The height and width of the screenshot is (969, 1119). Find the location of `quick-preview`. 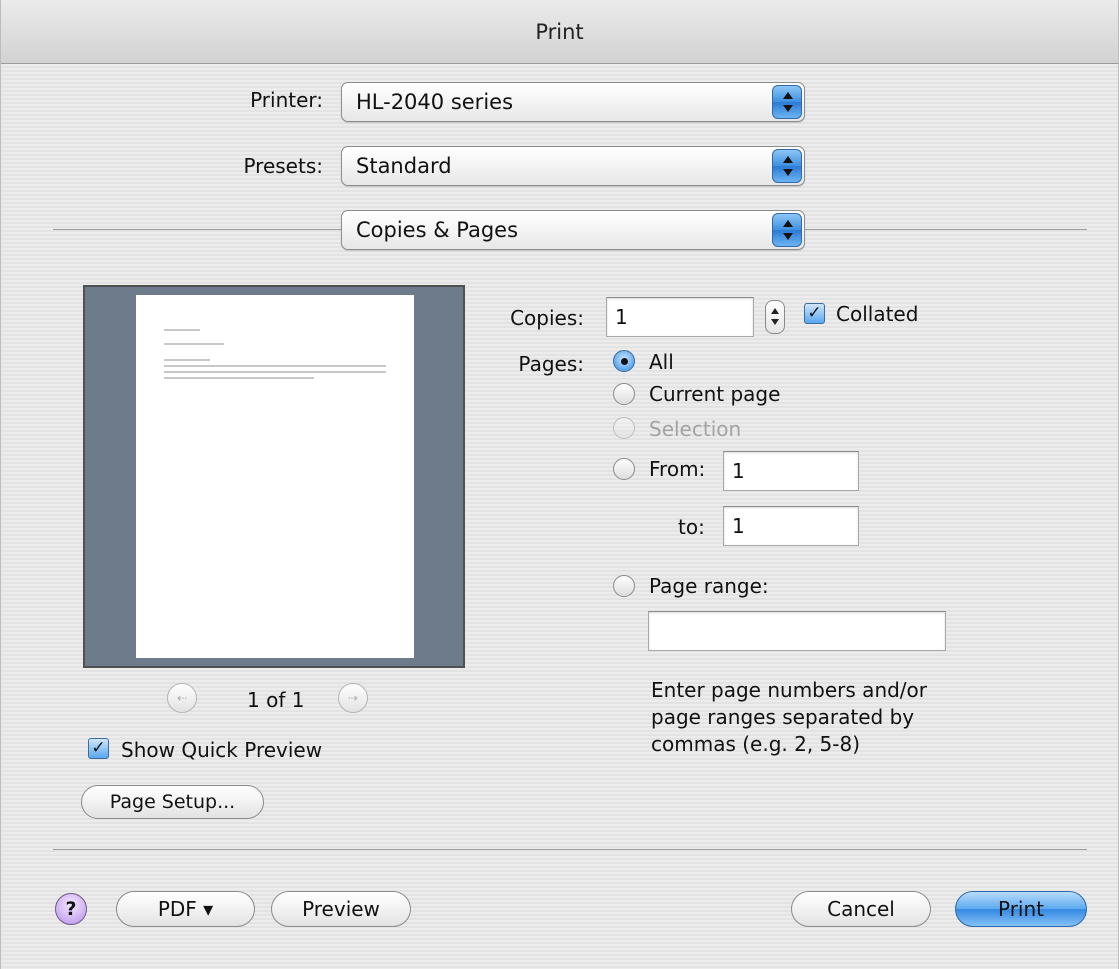

quick-preview is located at coordinates (274, 476).